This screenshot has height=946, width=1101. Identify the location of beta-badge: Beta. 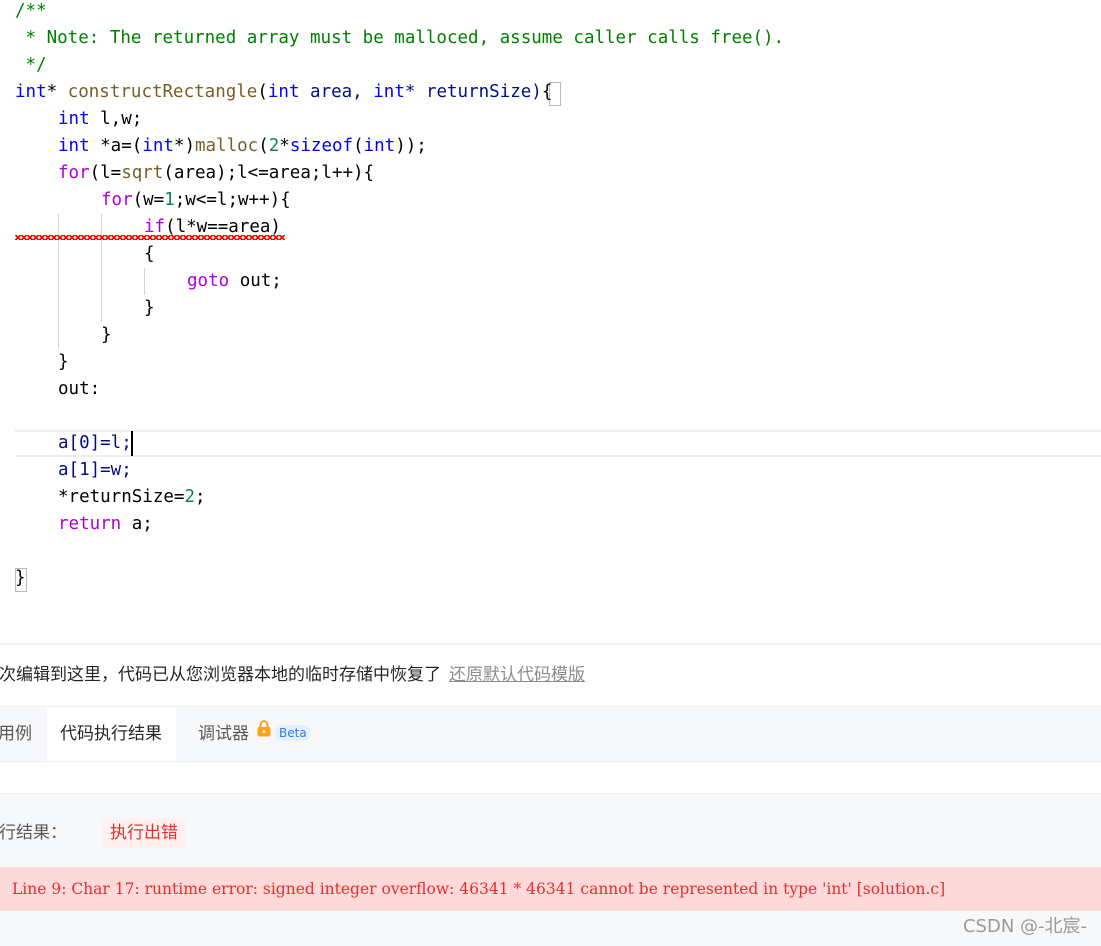
(293, 733).